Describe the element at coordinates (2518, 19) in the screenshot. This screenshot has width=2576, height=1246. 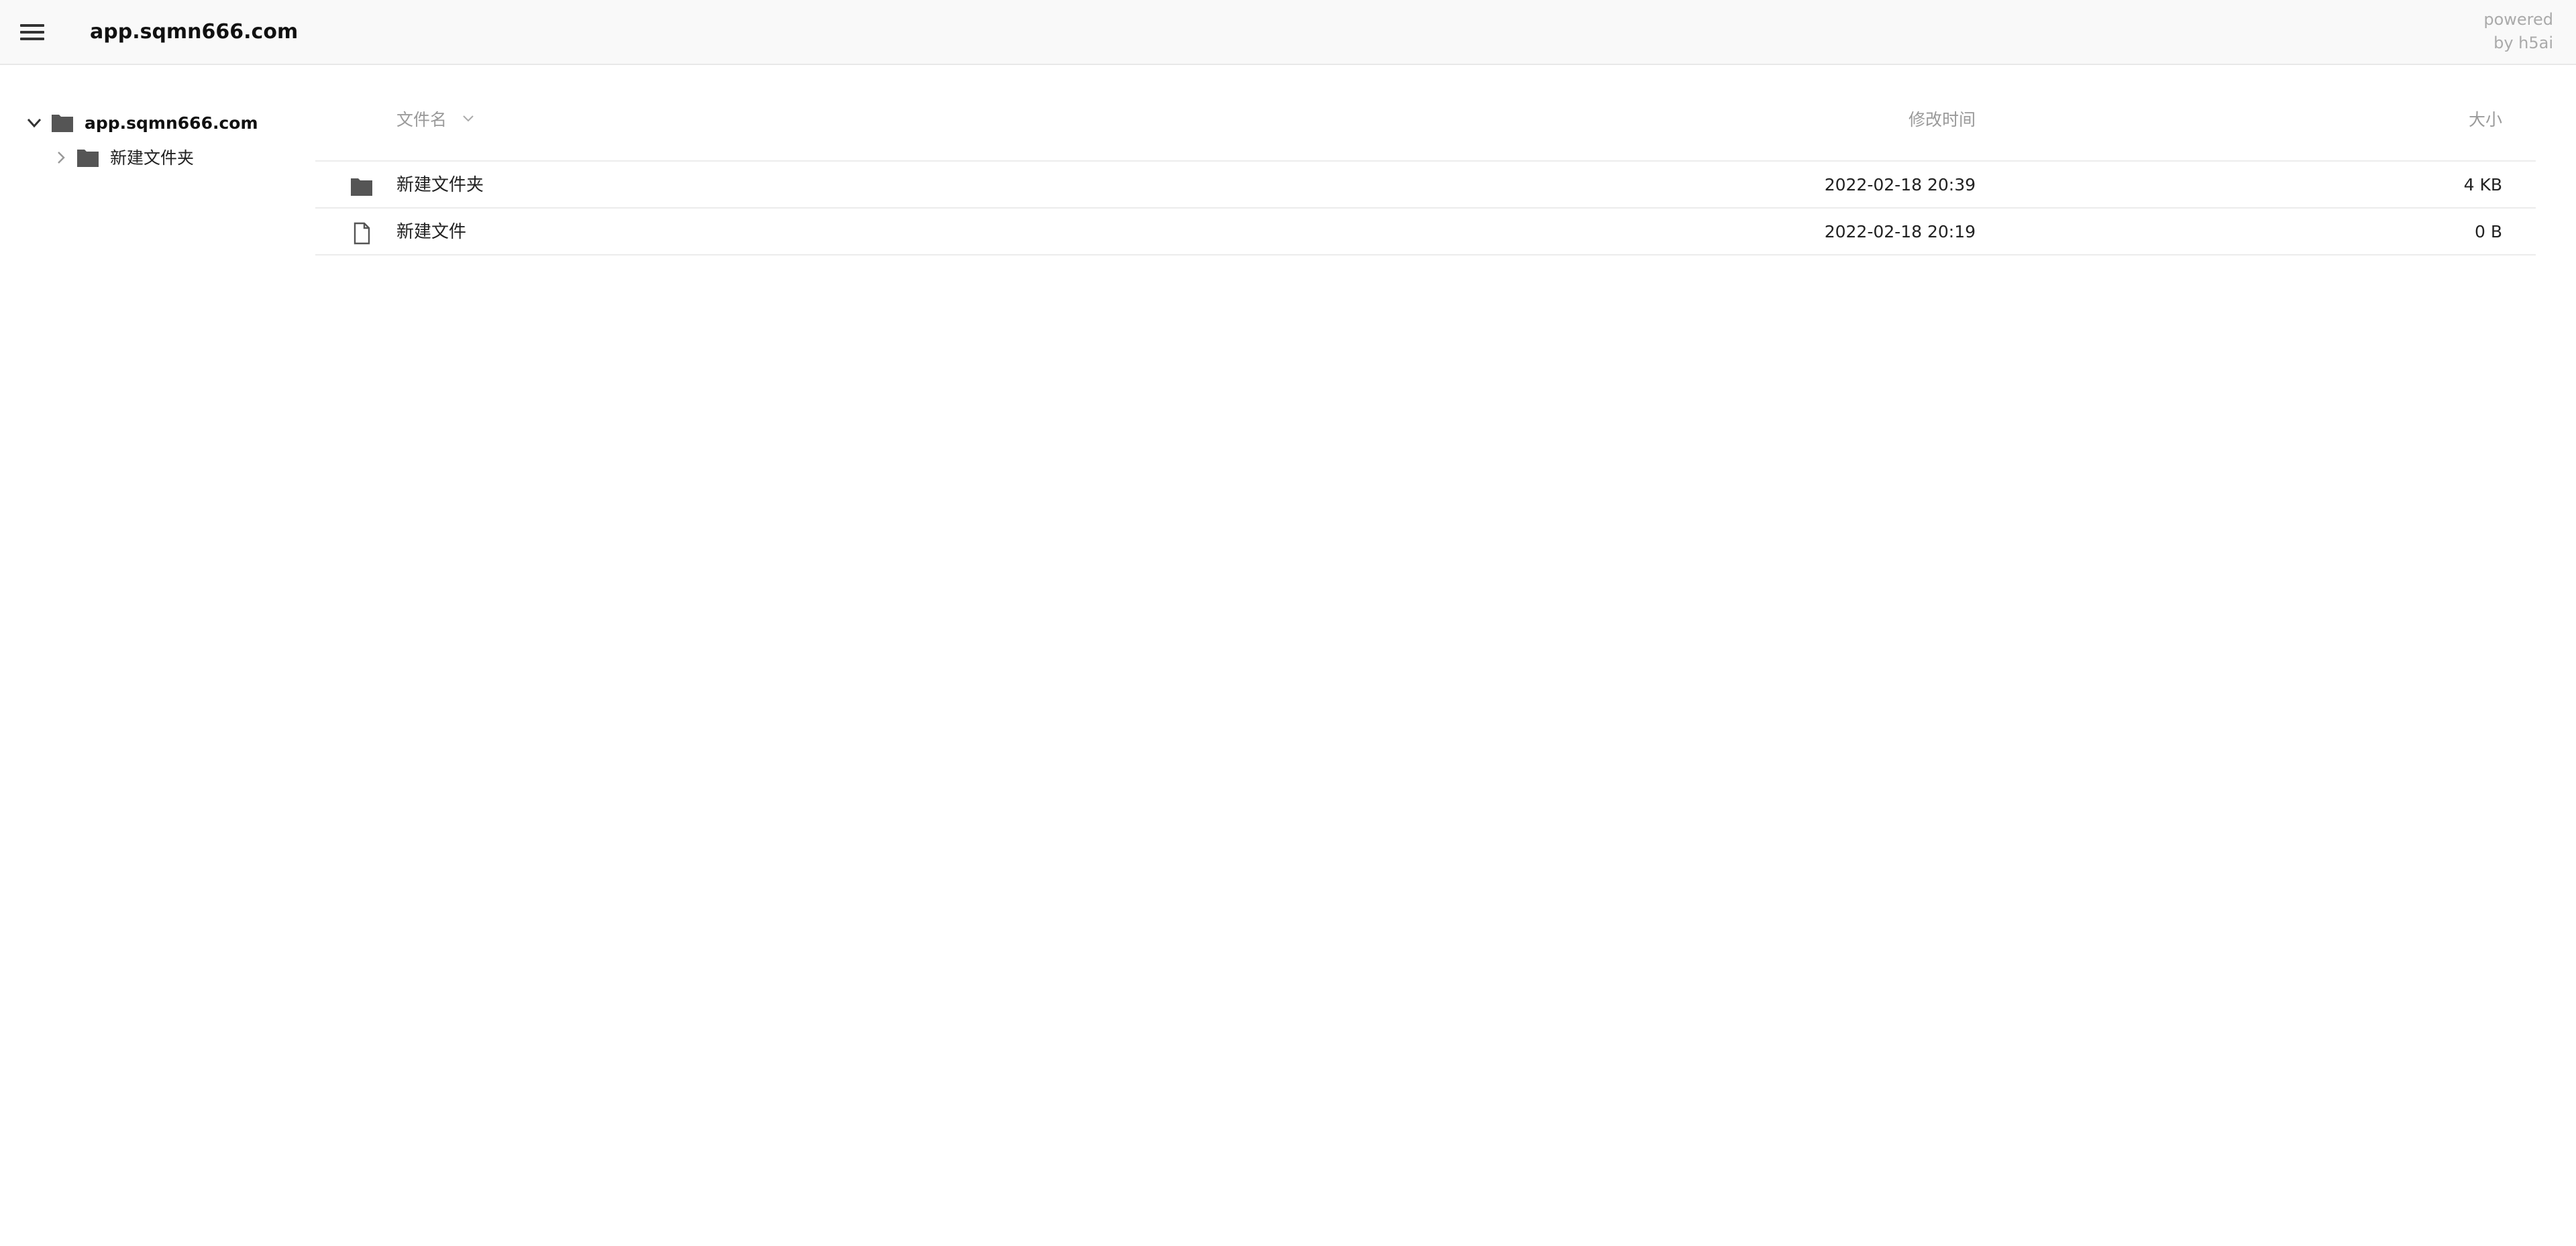
I see `powered-line-1: powered` at that location.